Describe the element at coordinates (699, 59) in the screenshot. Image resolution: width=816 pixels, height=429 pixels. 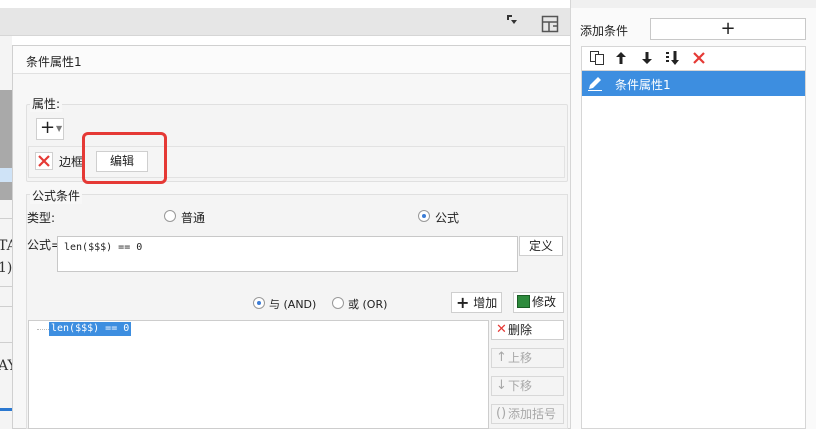
I see `delete-icon` at that location.